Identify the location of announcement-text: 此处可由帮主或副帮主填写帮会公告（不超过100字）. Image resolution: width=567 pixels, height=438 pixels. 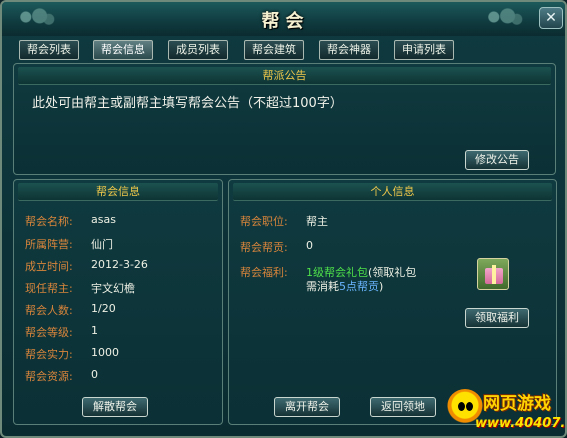
(187, 103).